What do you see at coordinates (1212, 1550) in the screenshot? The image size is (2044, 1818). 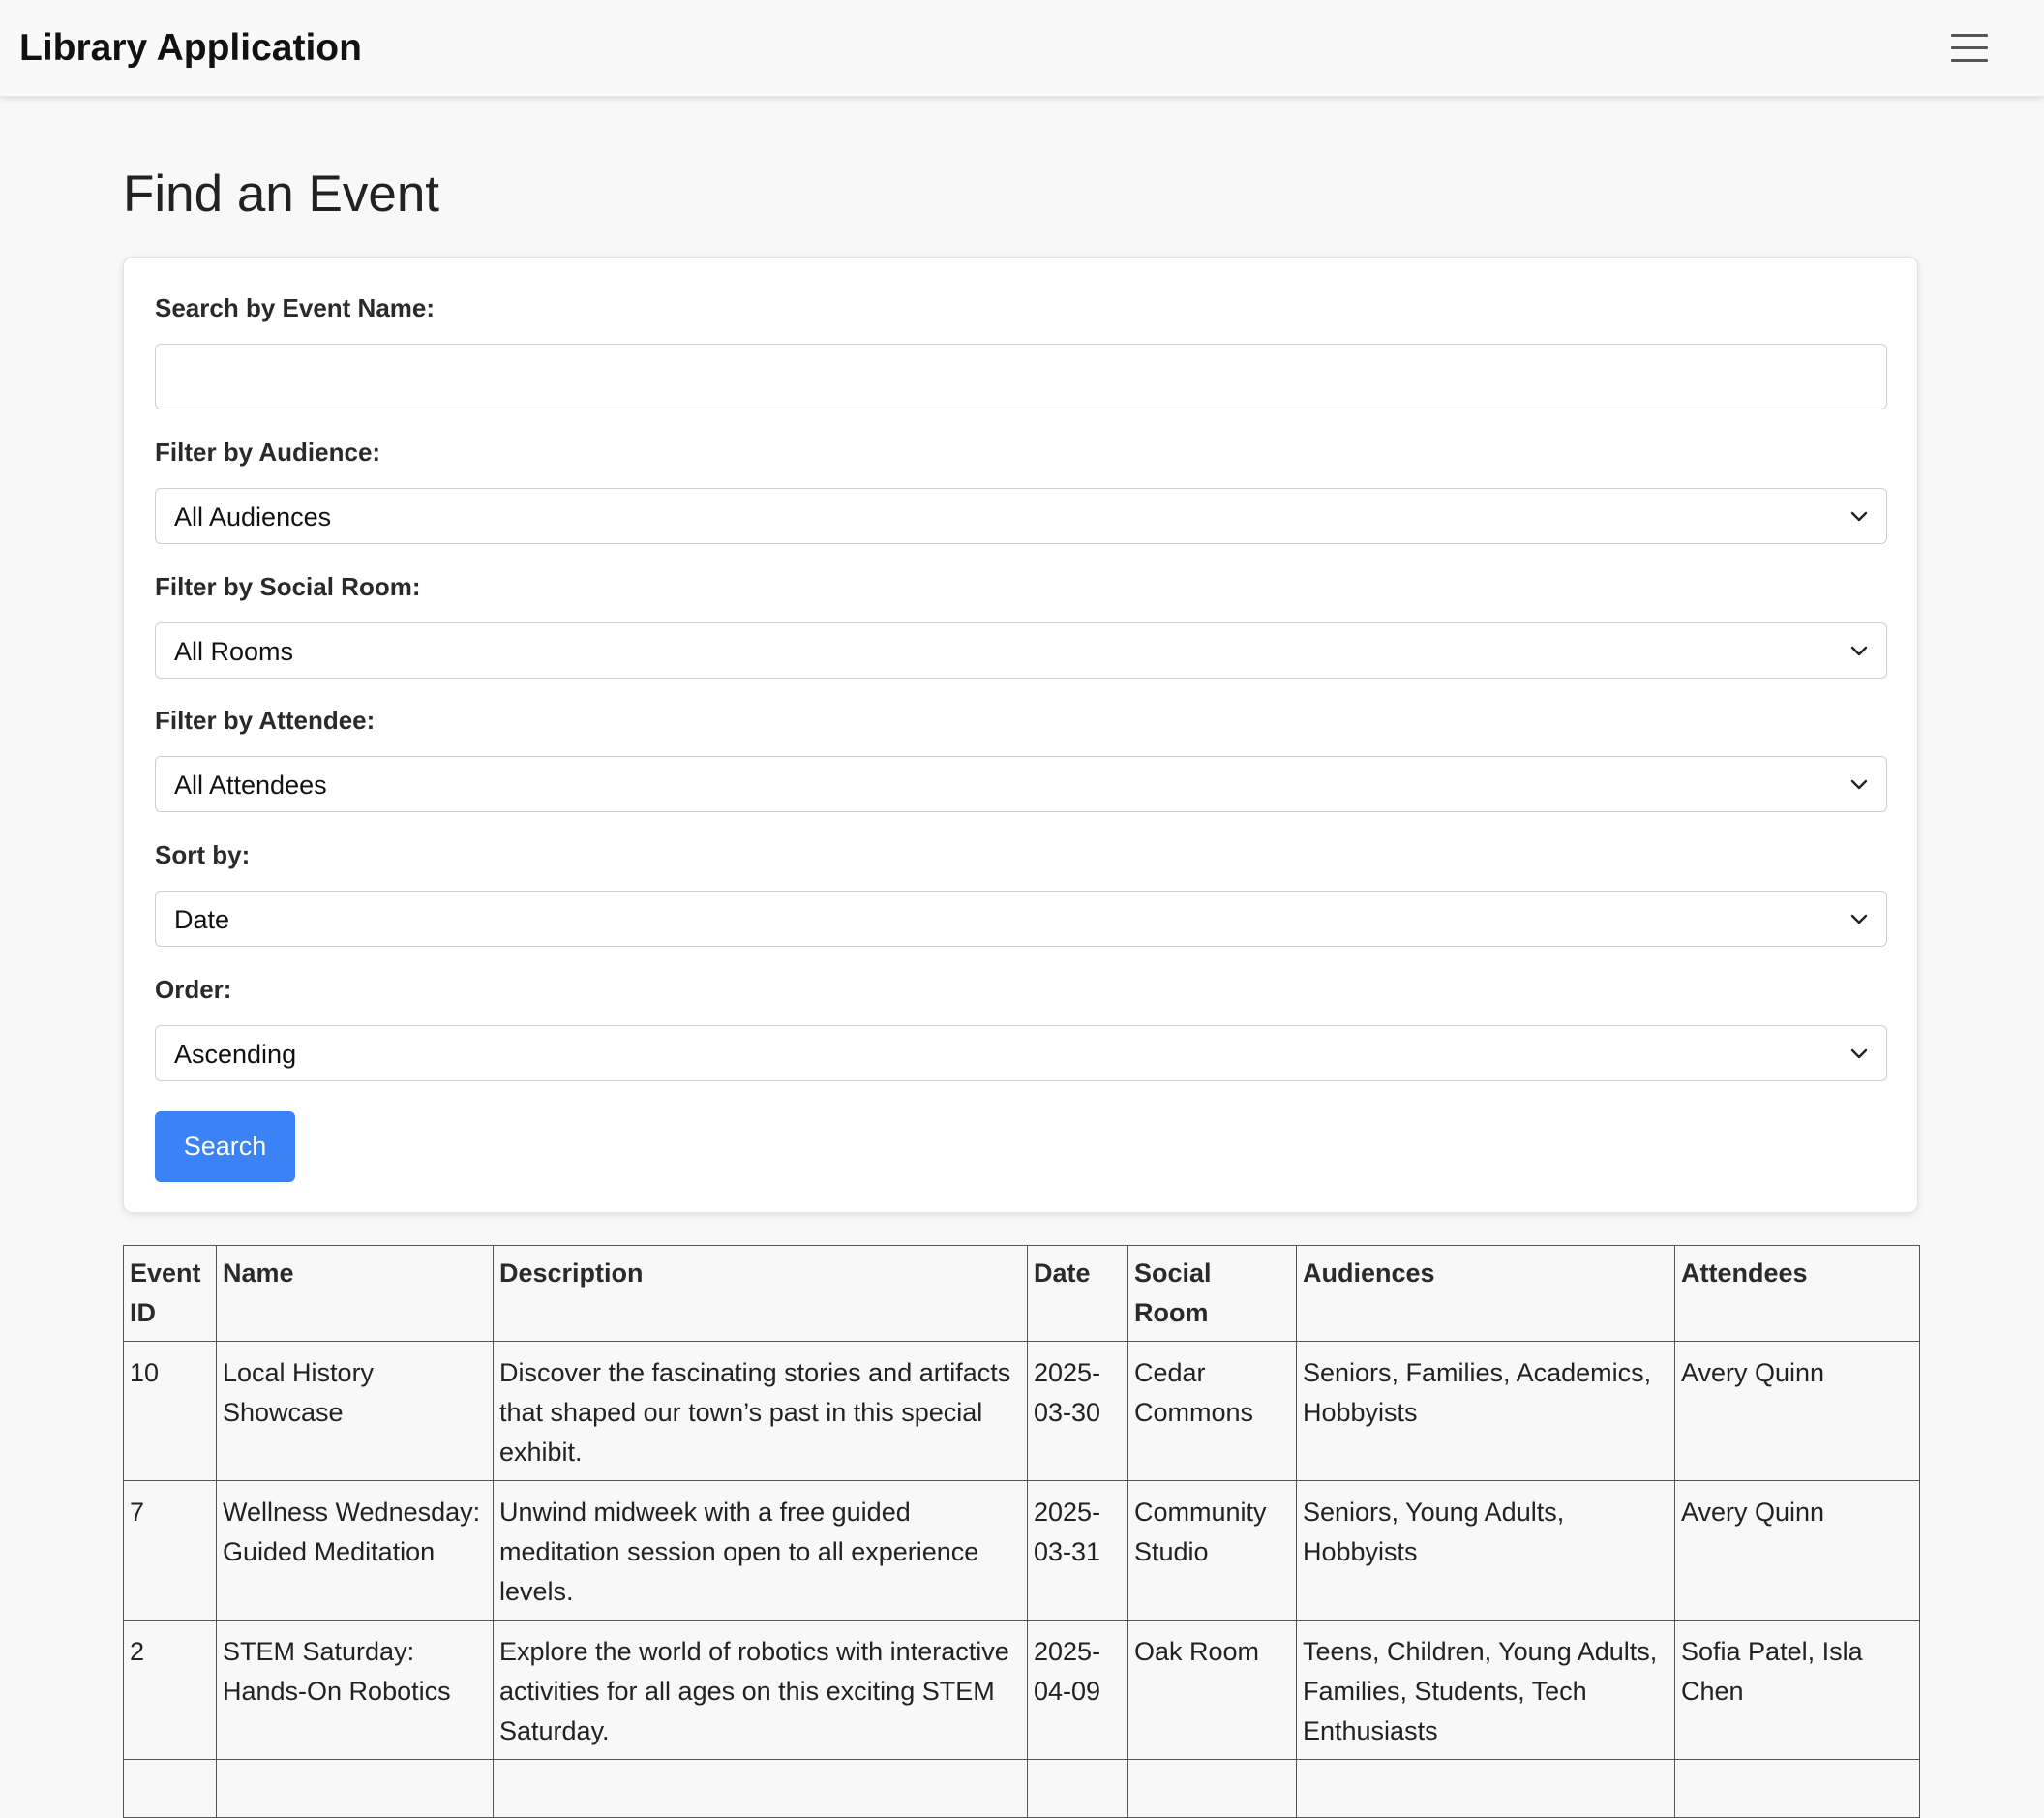 I see `cell-social-room: Community Studio` at bounding box center [1212, 1550].